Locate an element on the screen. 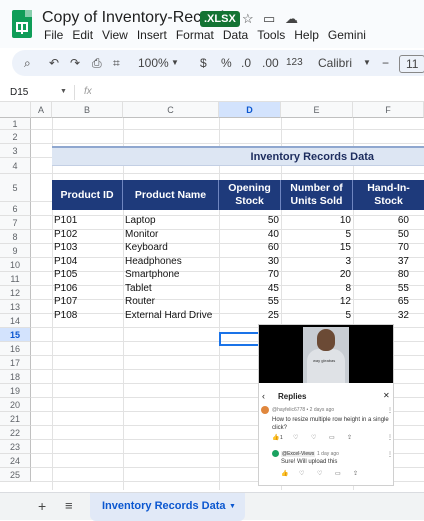 The image size is (424, 521). row-header-15: 15 is located at coordinates (15, 335).